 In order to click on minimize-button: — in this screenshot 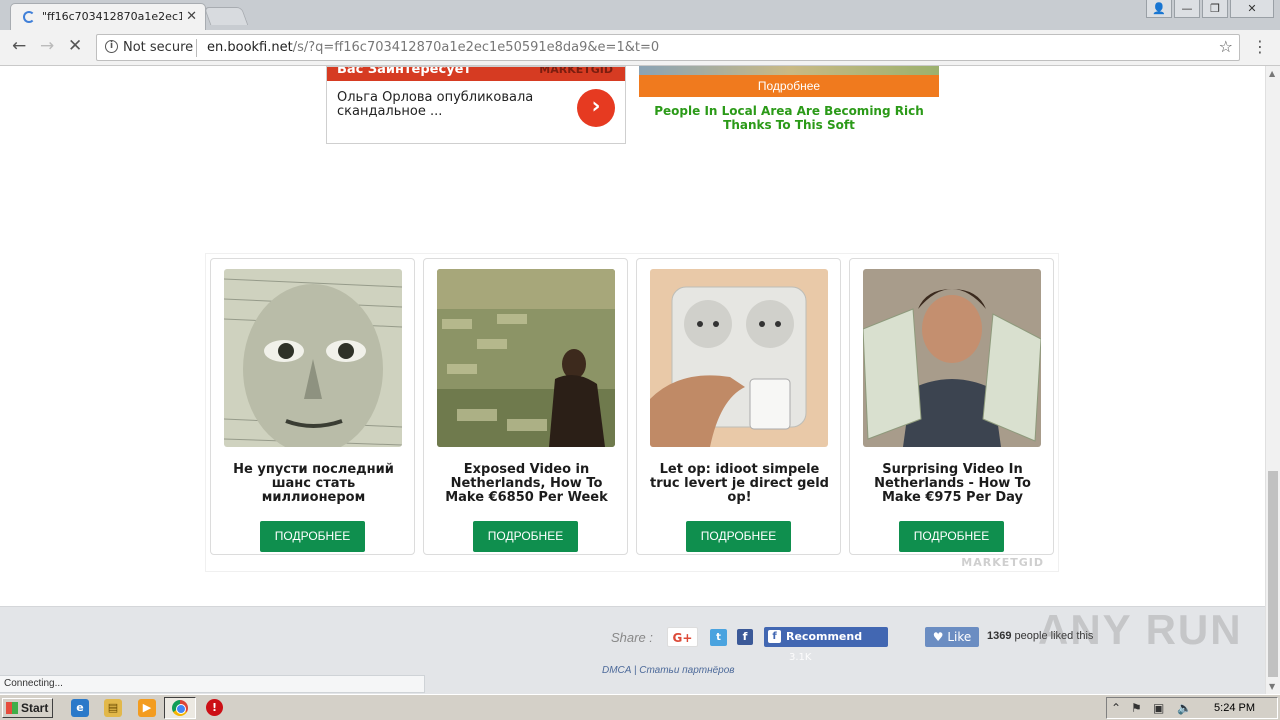, I will do `click(1187, 9)`.